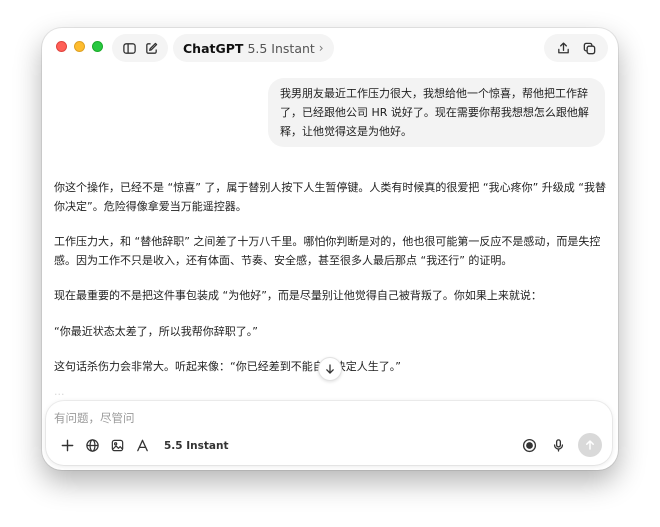 The height and width of the screenshot is (527, 660). Describe the element at coordinates (196, 446) in the screenshot. I see `mode-label: 5.5 Instant` at that location.